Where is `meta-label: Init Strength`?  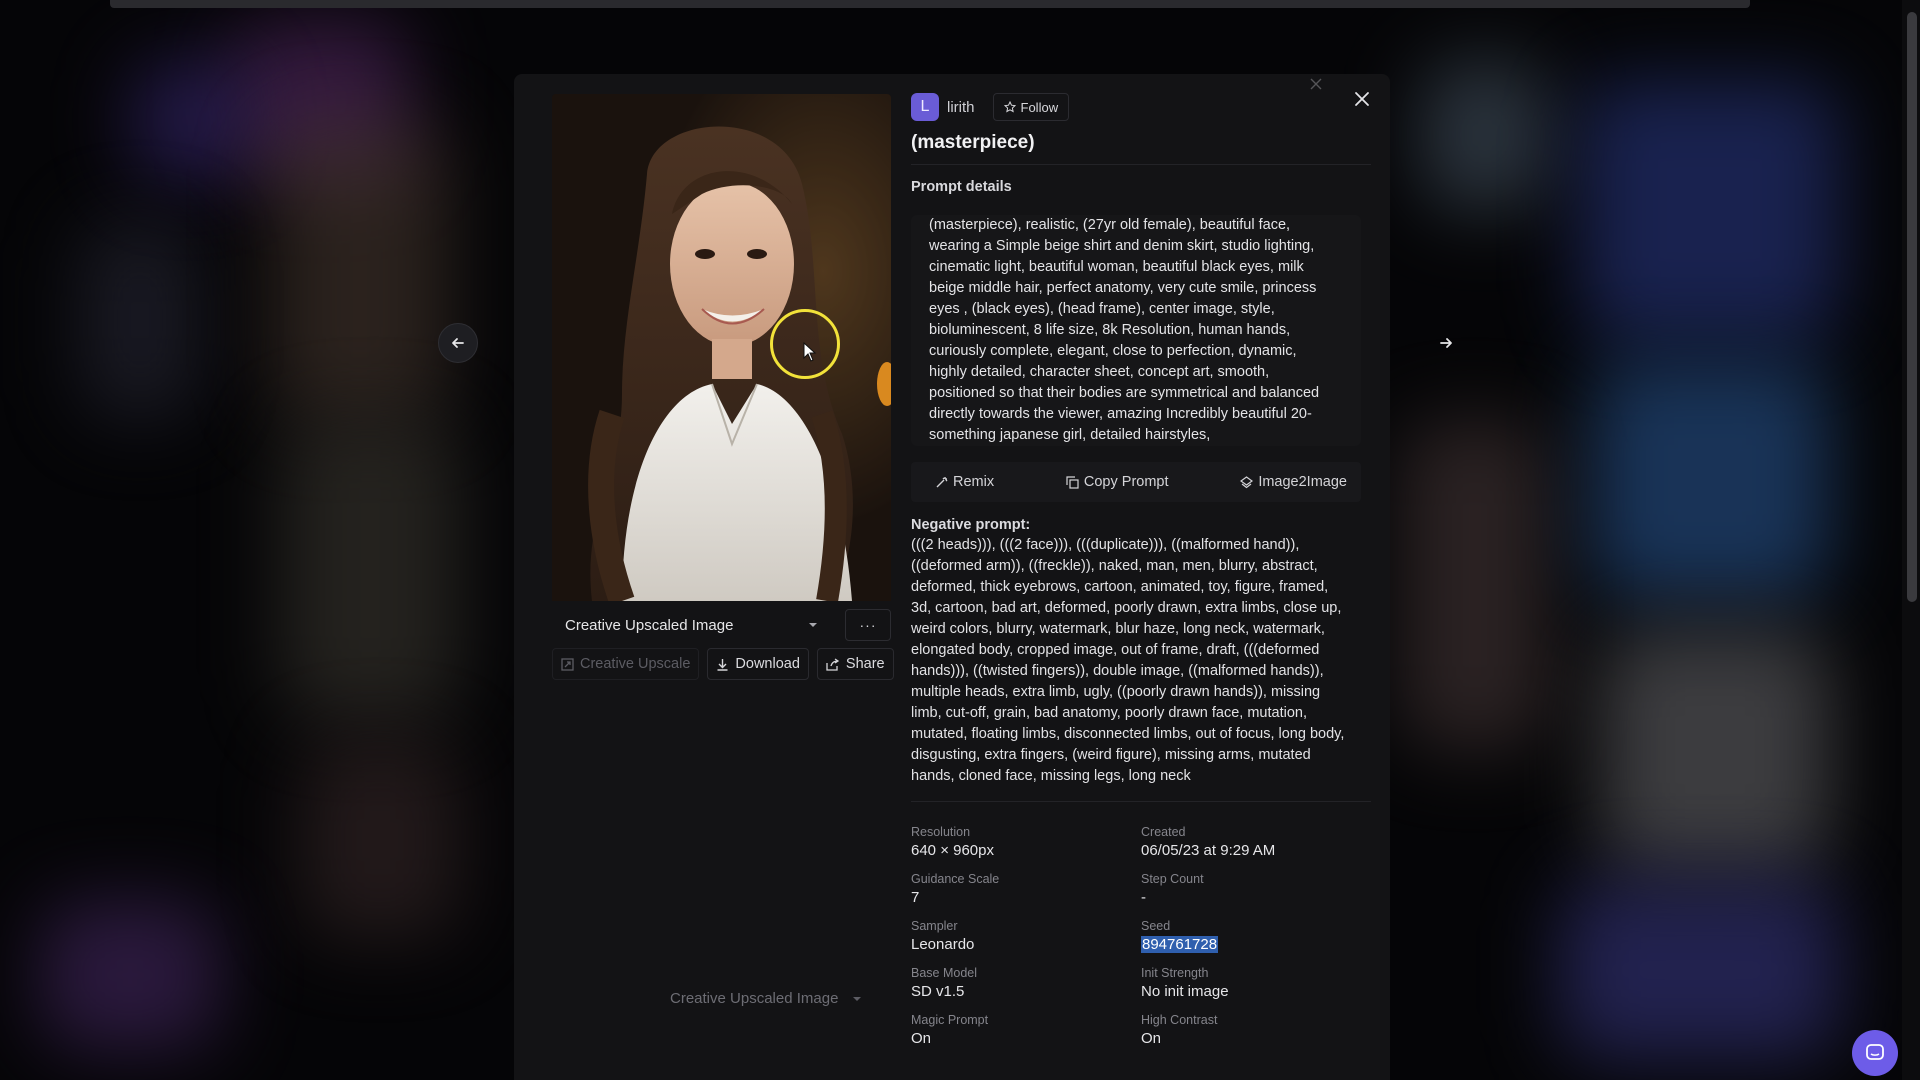 meta-label: Init Strength is located at coordinates (1175, 973).